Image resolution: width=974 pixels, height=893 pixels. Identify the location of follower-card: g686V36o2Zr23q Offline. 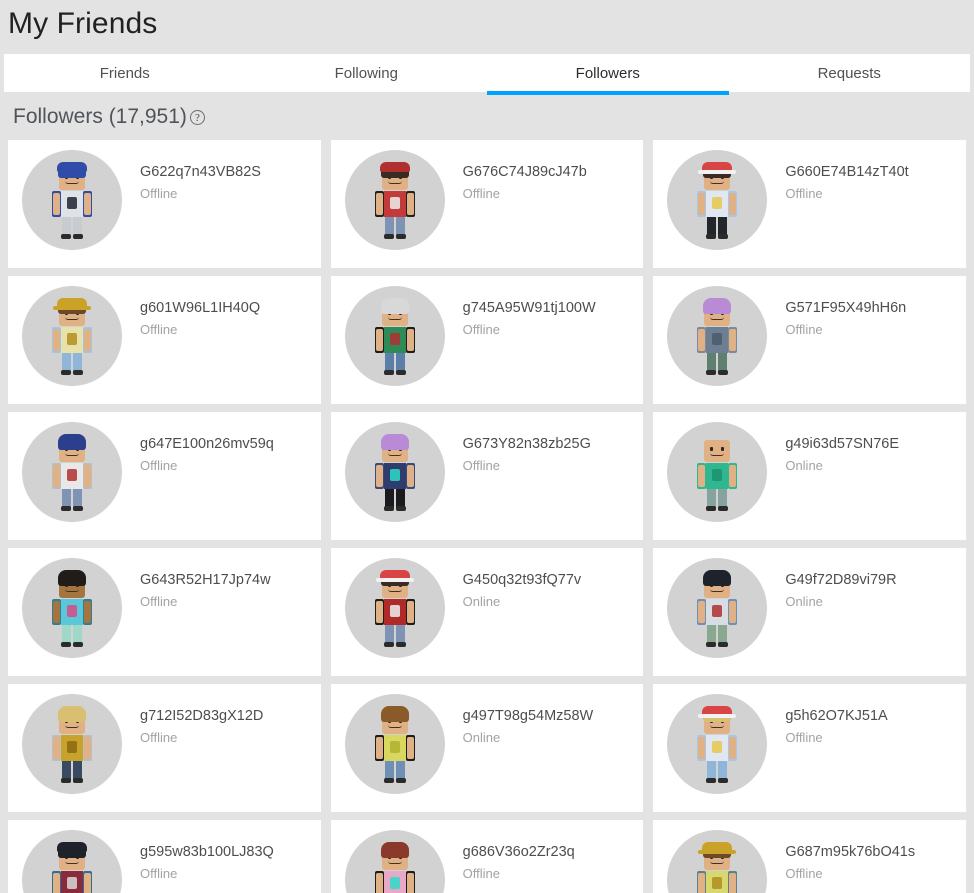
(487, 856).